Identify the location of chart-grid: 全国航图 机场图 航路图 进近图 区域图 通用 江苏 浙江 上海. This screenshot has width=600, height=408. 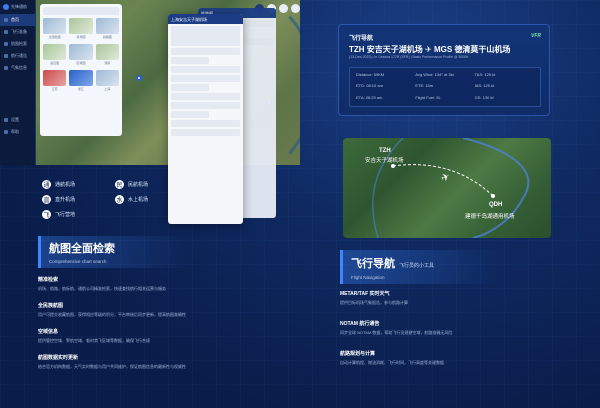
(81, 55).